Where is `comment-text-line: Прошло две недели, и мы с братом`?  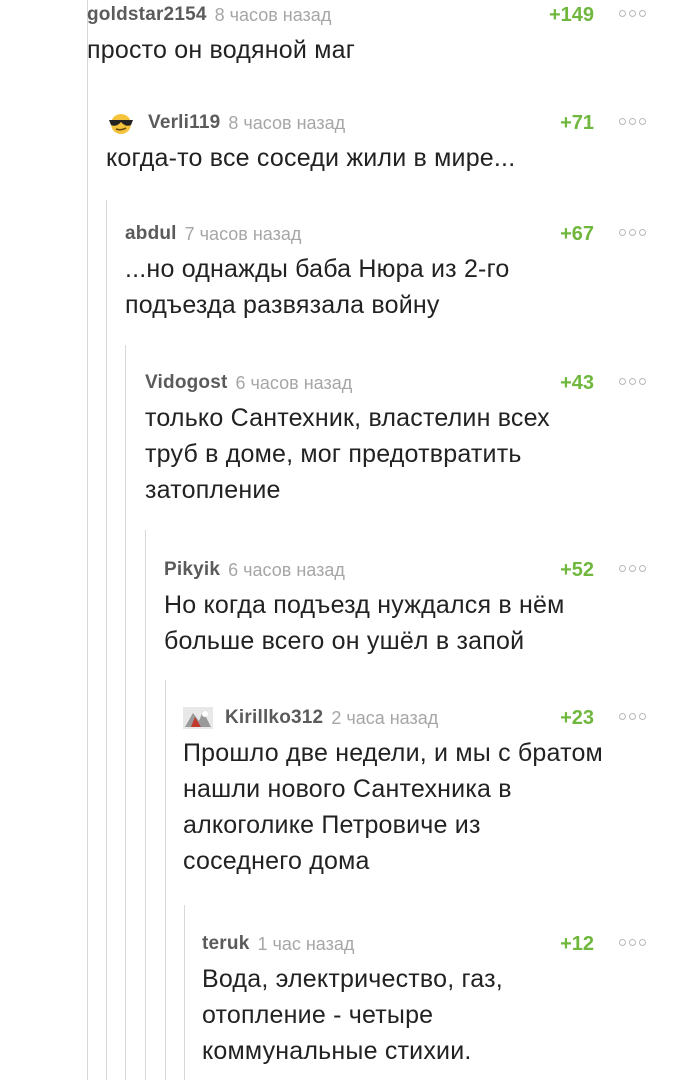 comment-text-line: Прошло две недели, и мы с братом is located at coordinates (393, 753).